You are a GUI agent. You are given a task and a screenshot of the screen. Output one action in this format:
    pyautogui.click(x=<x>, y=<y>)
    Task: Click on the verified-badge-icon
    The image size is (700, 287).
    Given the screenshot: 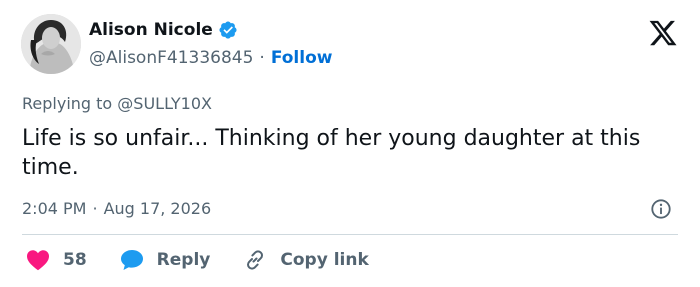 What is the action you would take?
    pyautogui.click(x=228, y=30)
    